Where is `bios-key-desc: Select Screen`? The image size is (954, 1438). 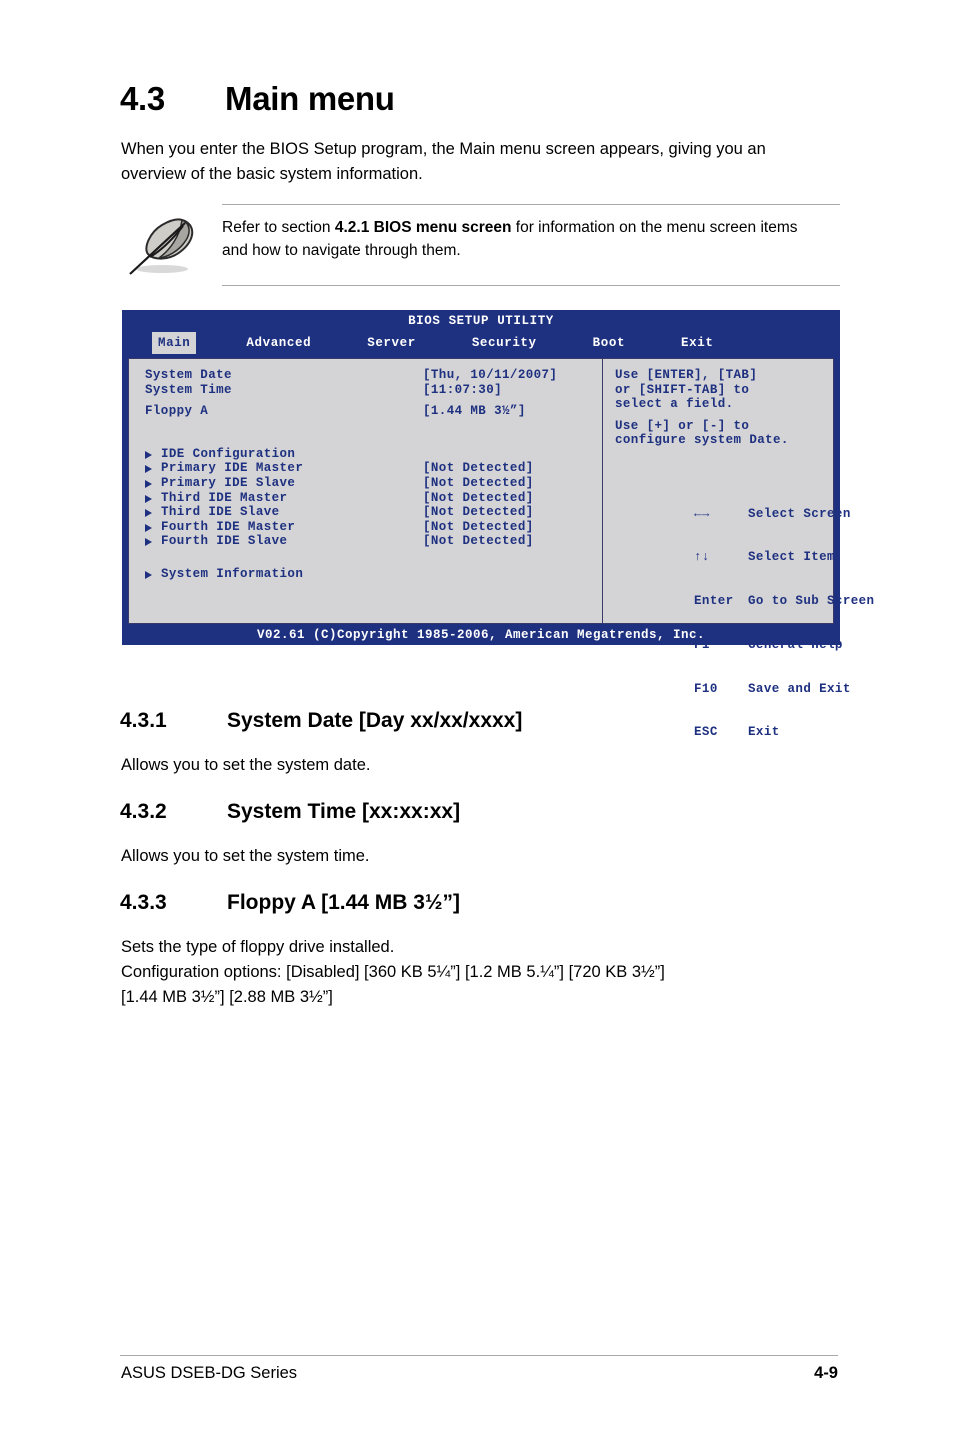 bios-key-desc: Select Screen is located at coordinates (799, 513).